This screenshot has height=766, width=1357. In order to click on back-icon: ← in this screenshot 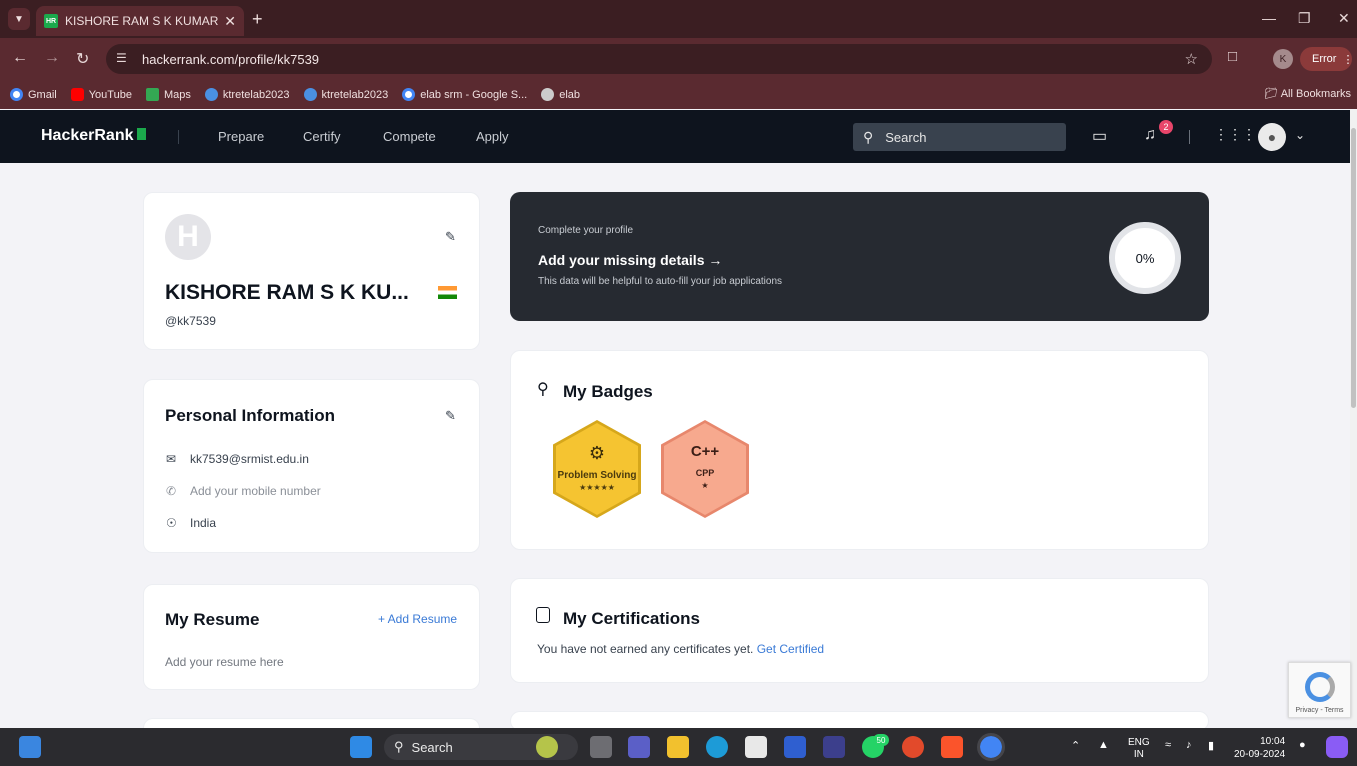, I will do `click(20, 58)`.